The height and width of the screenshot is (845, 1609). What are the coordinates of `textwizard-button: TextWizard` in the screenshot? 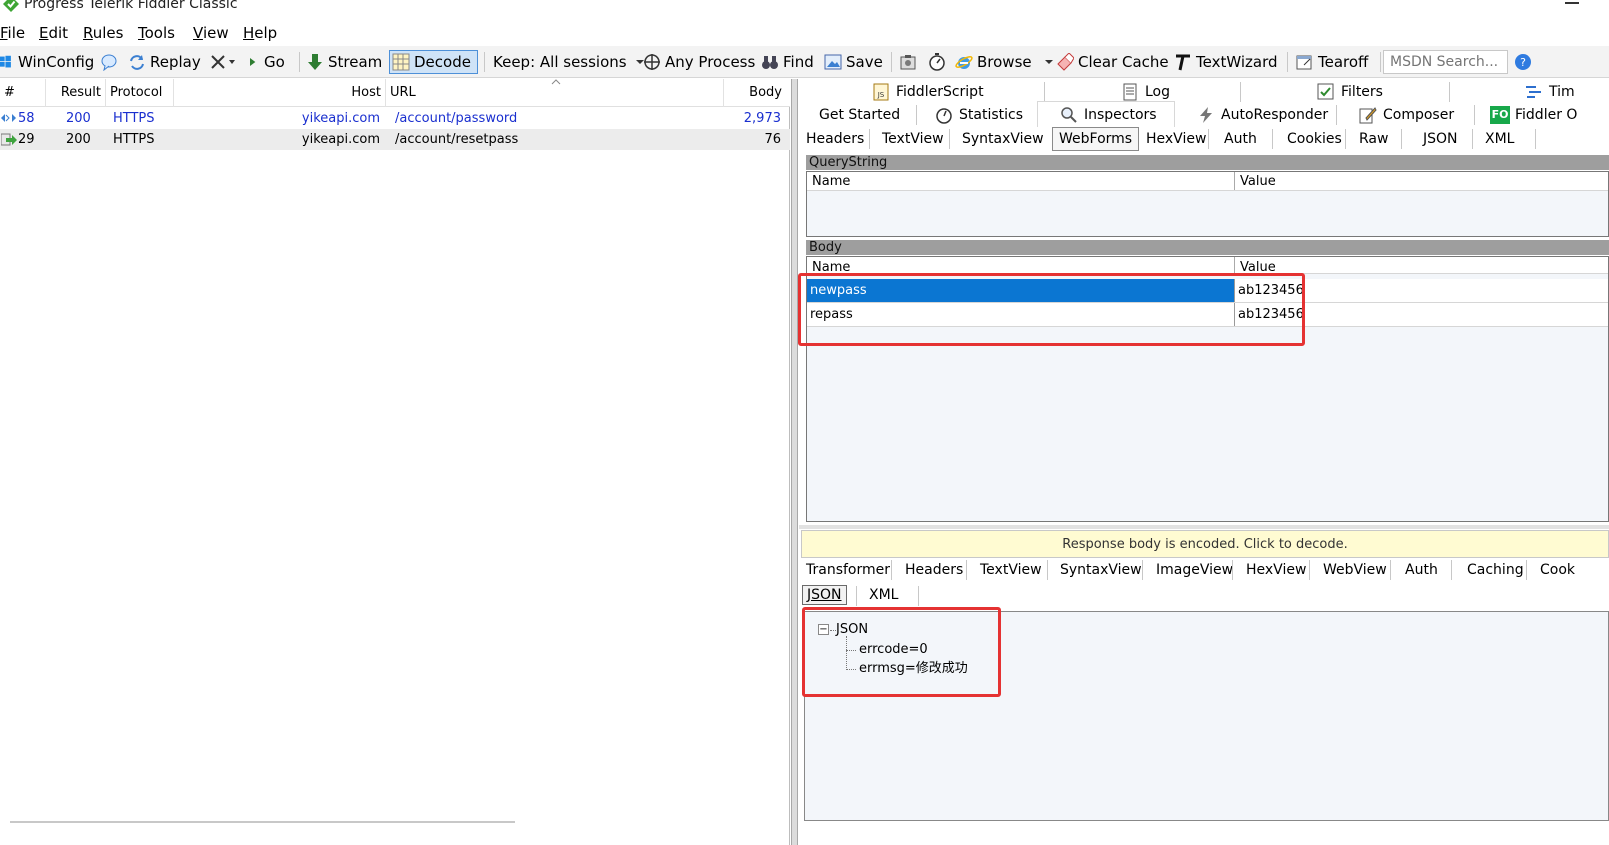 It's located at (1226, 62).